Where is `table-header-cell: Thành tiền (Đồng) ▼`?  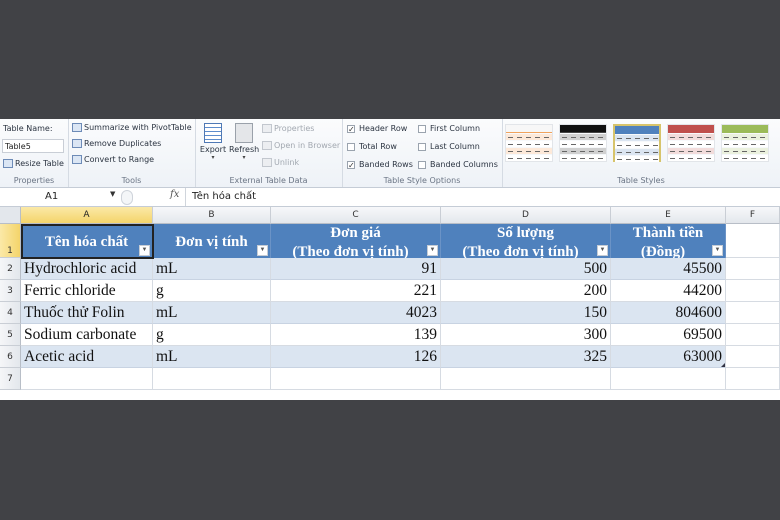
table-header-cell: Thành tiền (Đồng) ▼ is located at coordinates (668, 242).